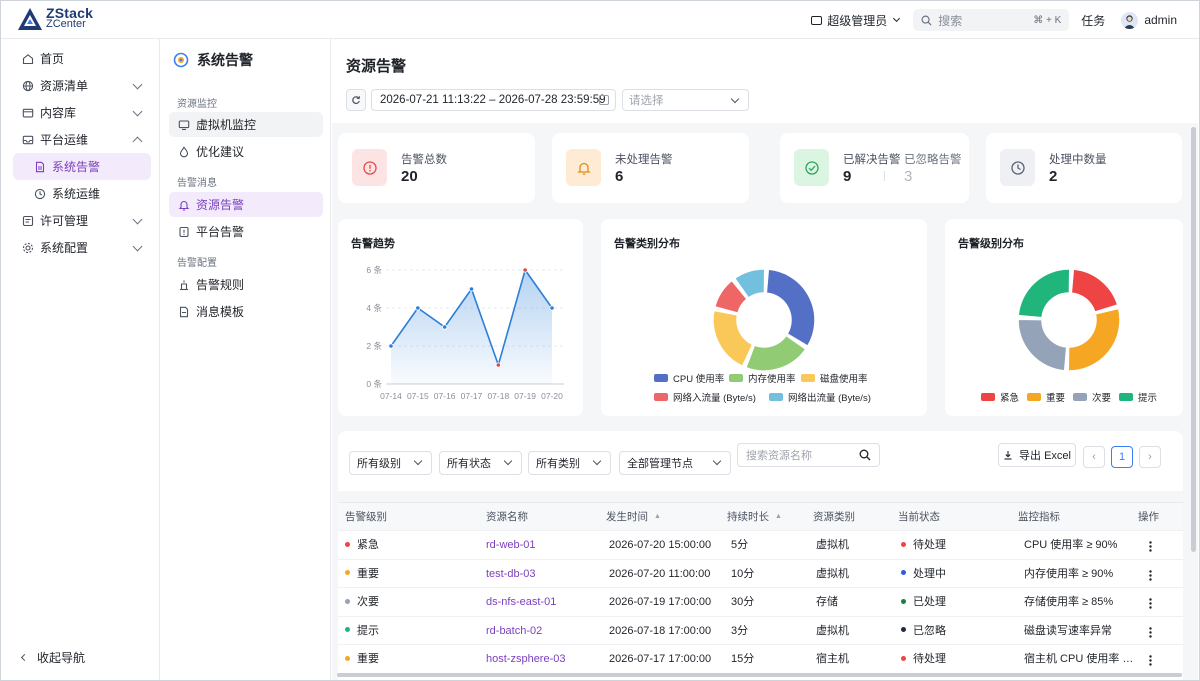  I want to click on category-filter: 所有类别, so click(569, 463).